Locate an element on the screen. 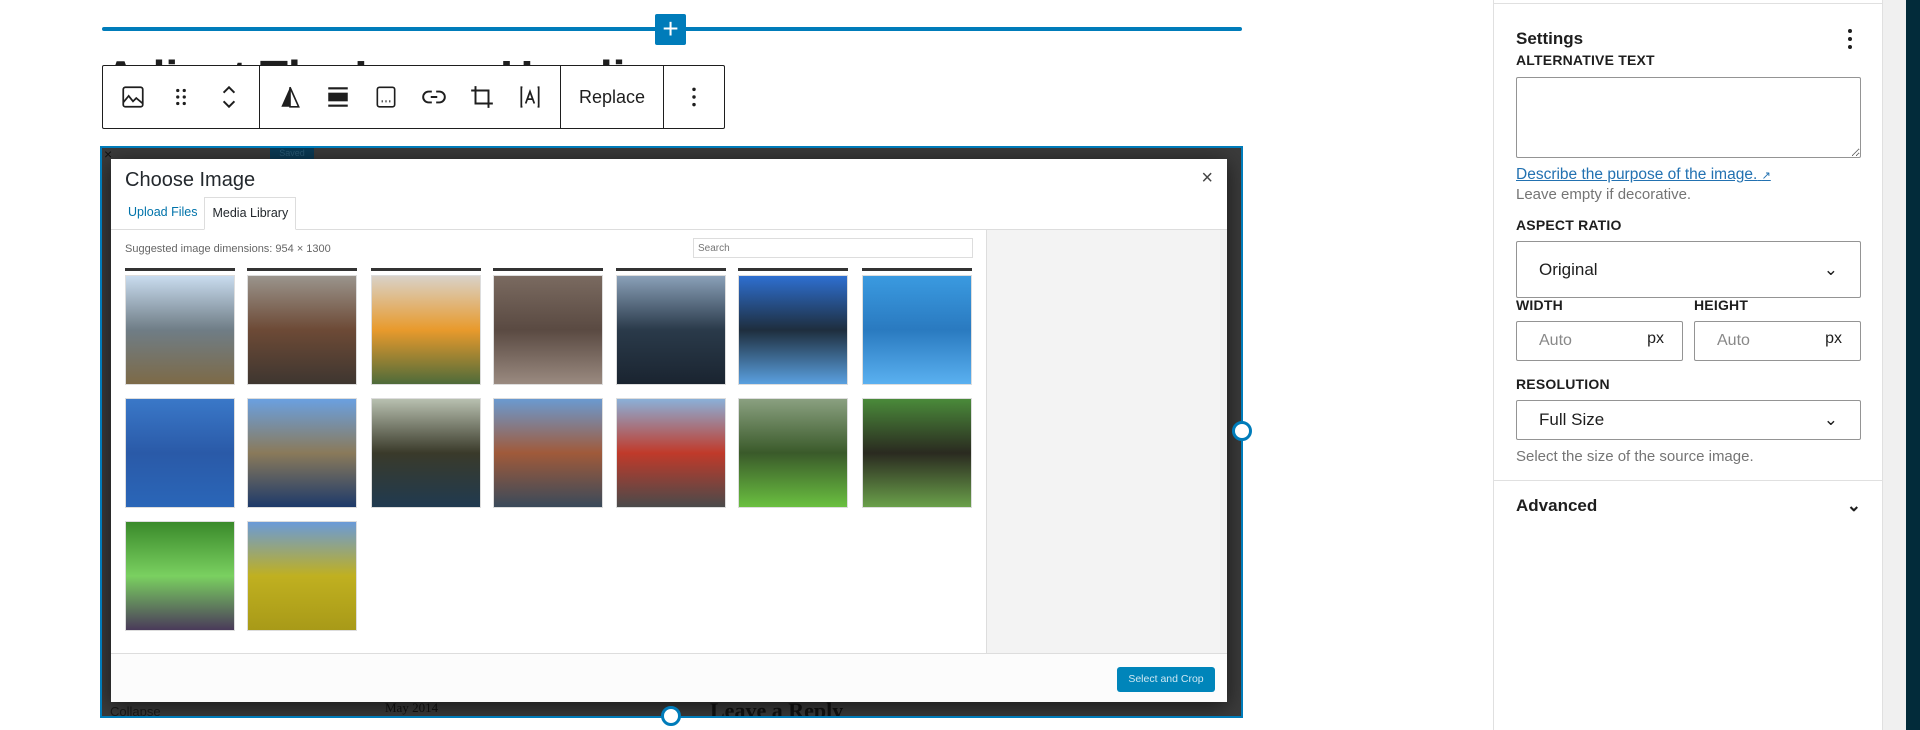 The width and height of the screenshot is (1920, 730). alt-text-label: ALTERNATIVE TEXT is located at coordinates (1585, 60).